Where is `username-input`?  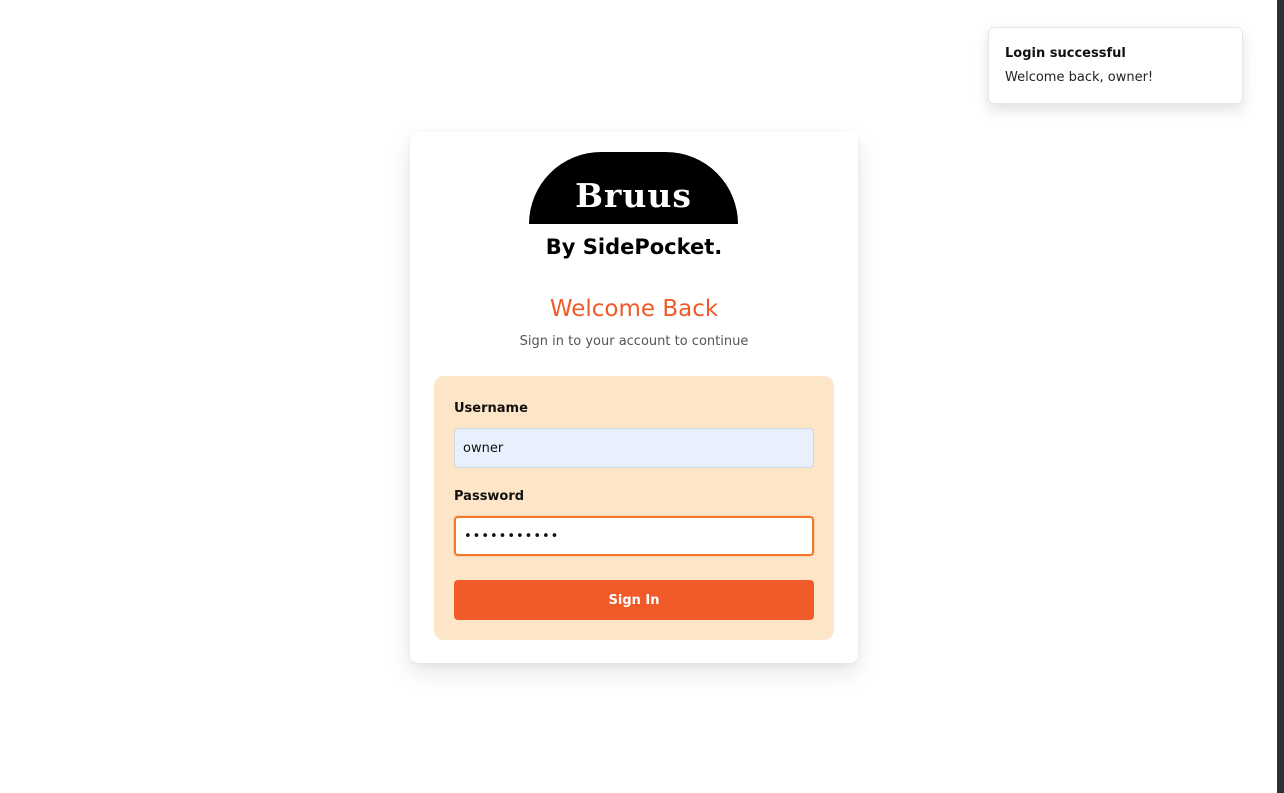 username-input is located at coordinates (634, 448).